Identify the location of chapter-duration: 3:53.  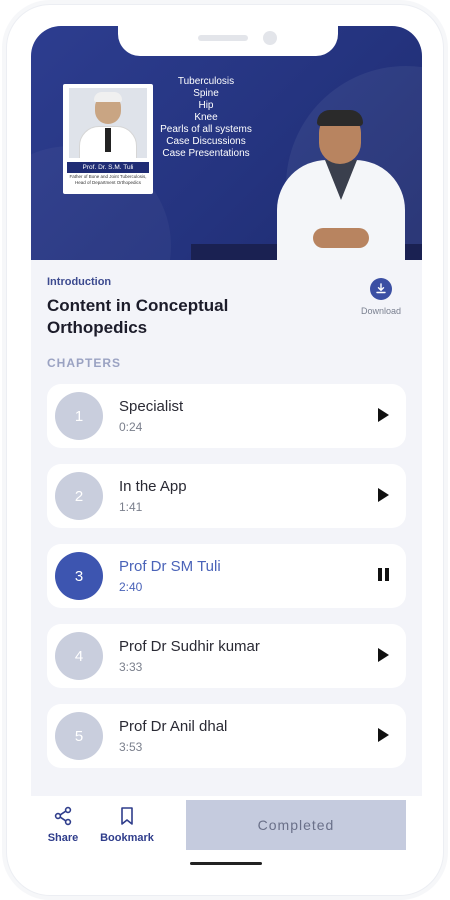
(131, 747).